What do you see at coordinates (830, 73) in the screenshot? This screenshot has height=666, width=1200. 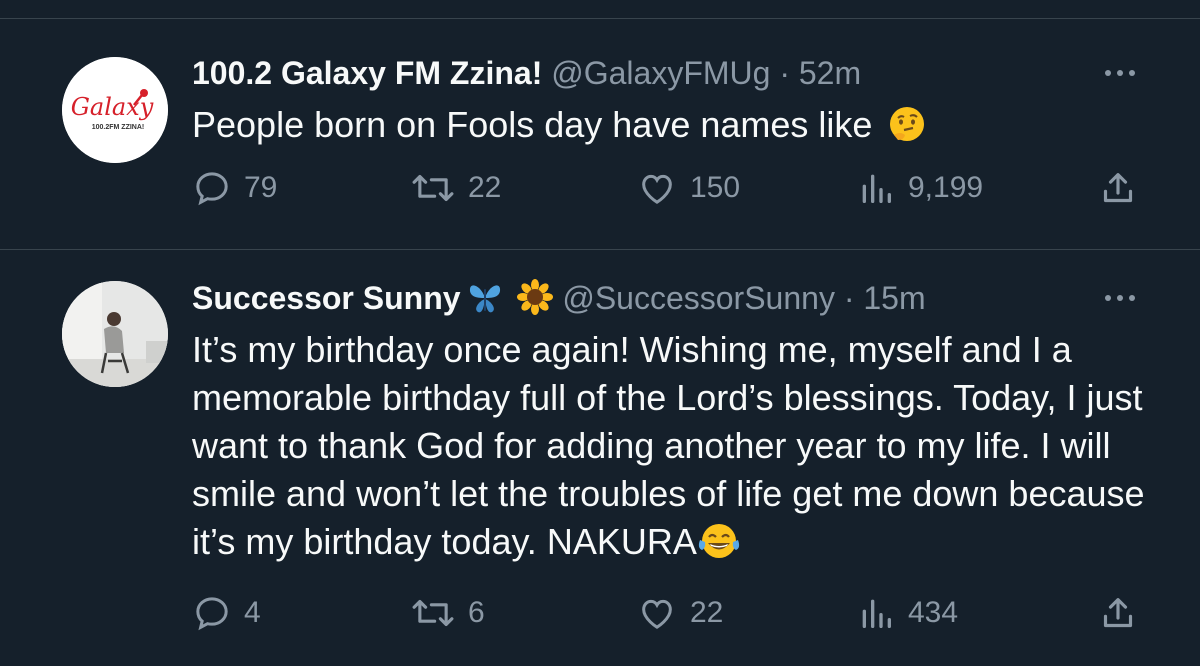 I see `tweet-time: 52m` at bounding box center [830, 73].